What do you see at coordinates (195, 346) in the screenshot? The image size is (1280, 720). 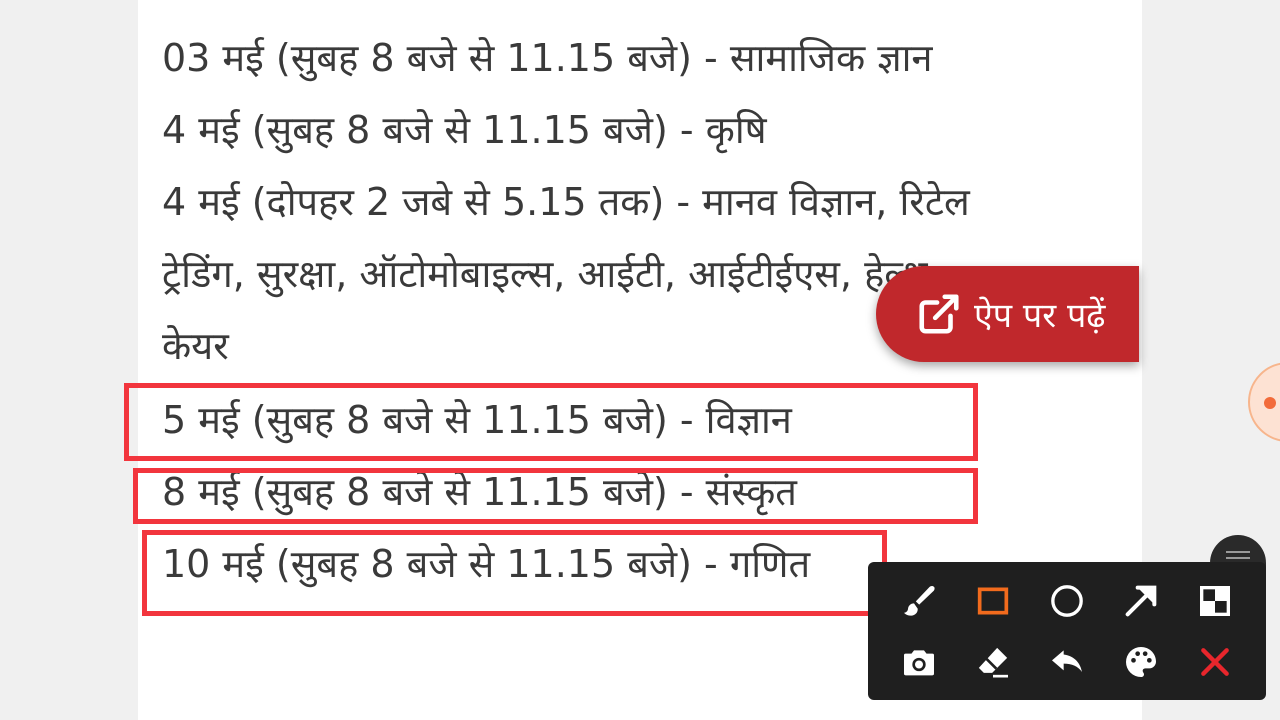 I see `article-line: केयर` at bounding box center [195, 346].